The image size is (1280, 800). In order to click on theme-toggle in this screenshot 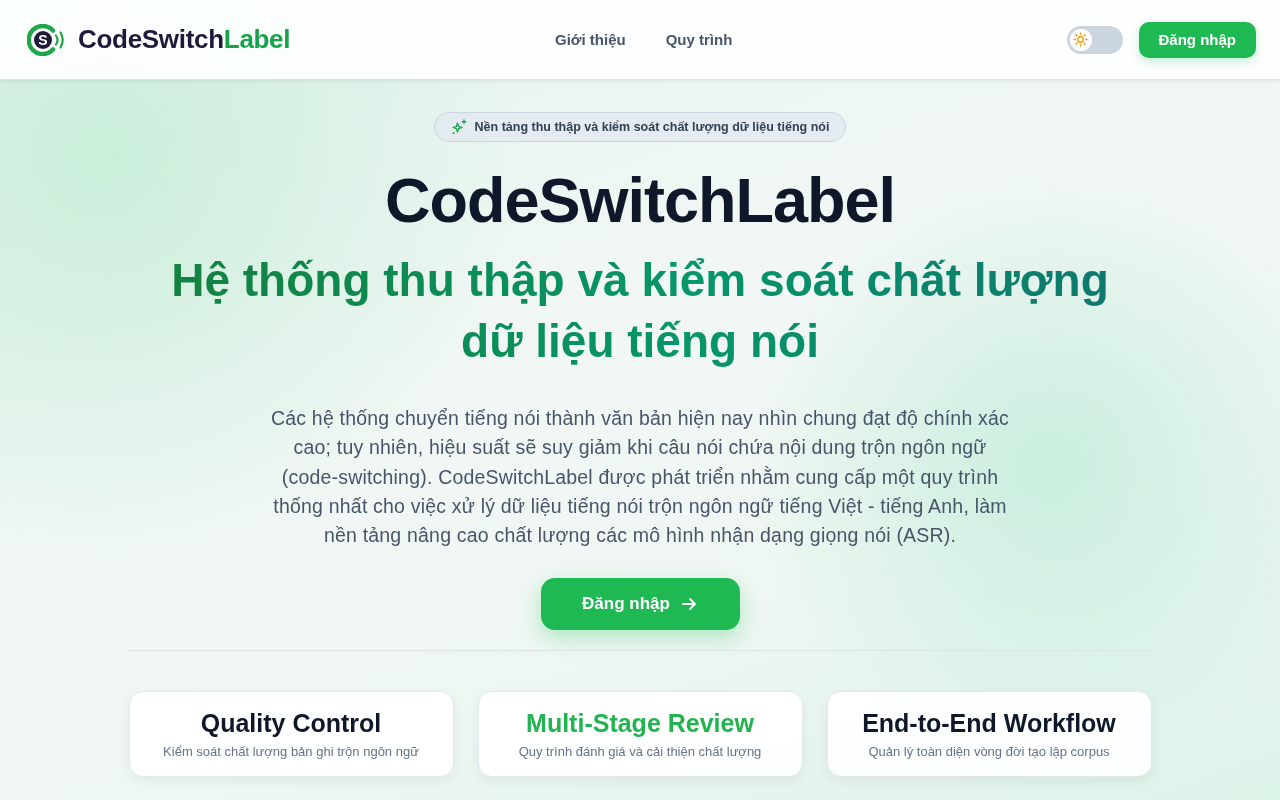, I will do `click(1094, 39)`.